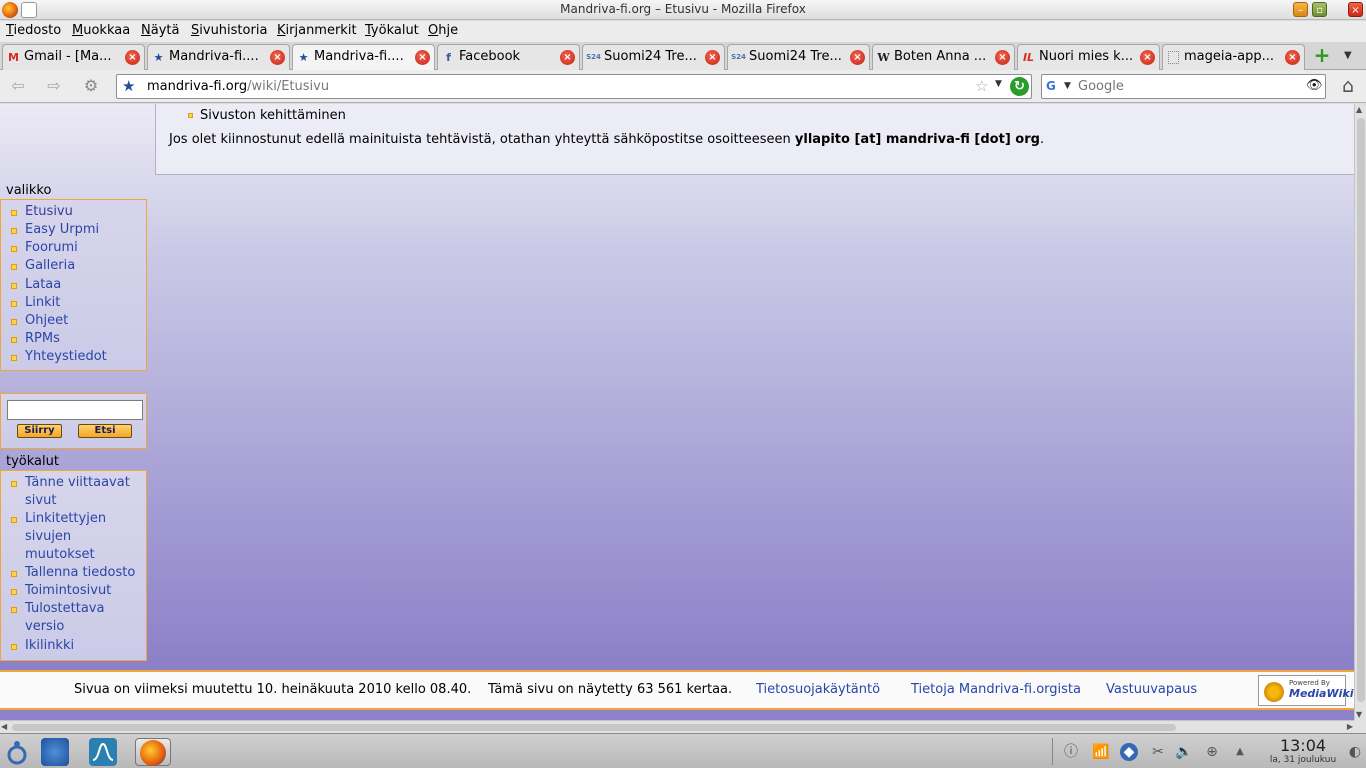 Image resolution: width=1366 pixels, height=768 pixels. I want to click on terminal-icon, so click(103, 752).